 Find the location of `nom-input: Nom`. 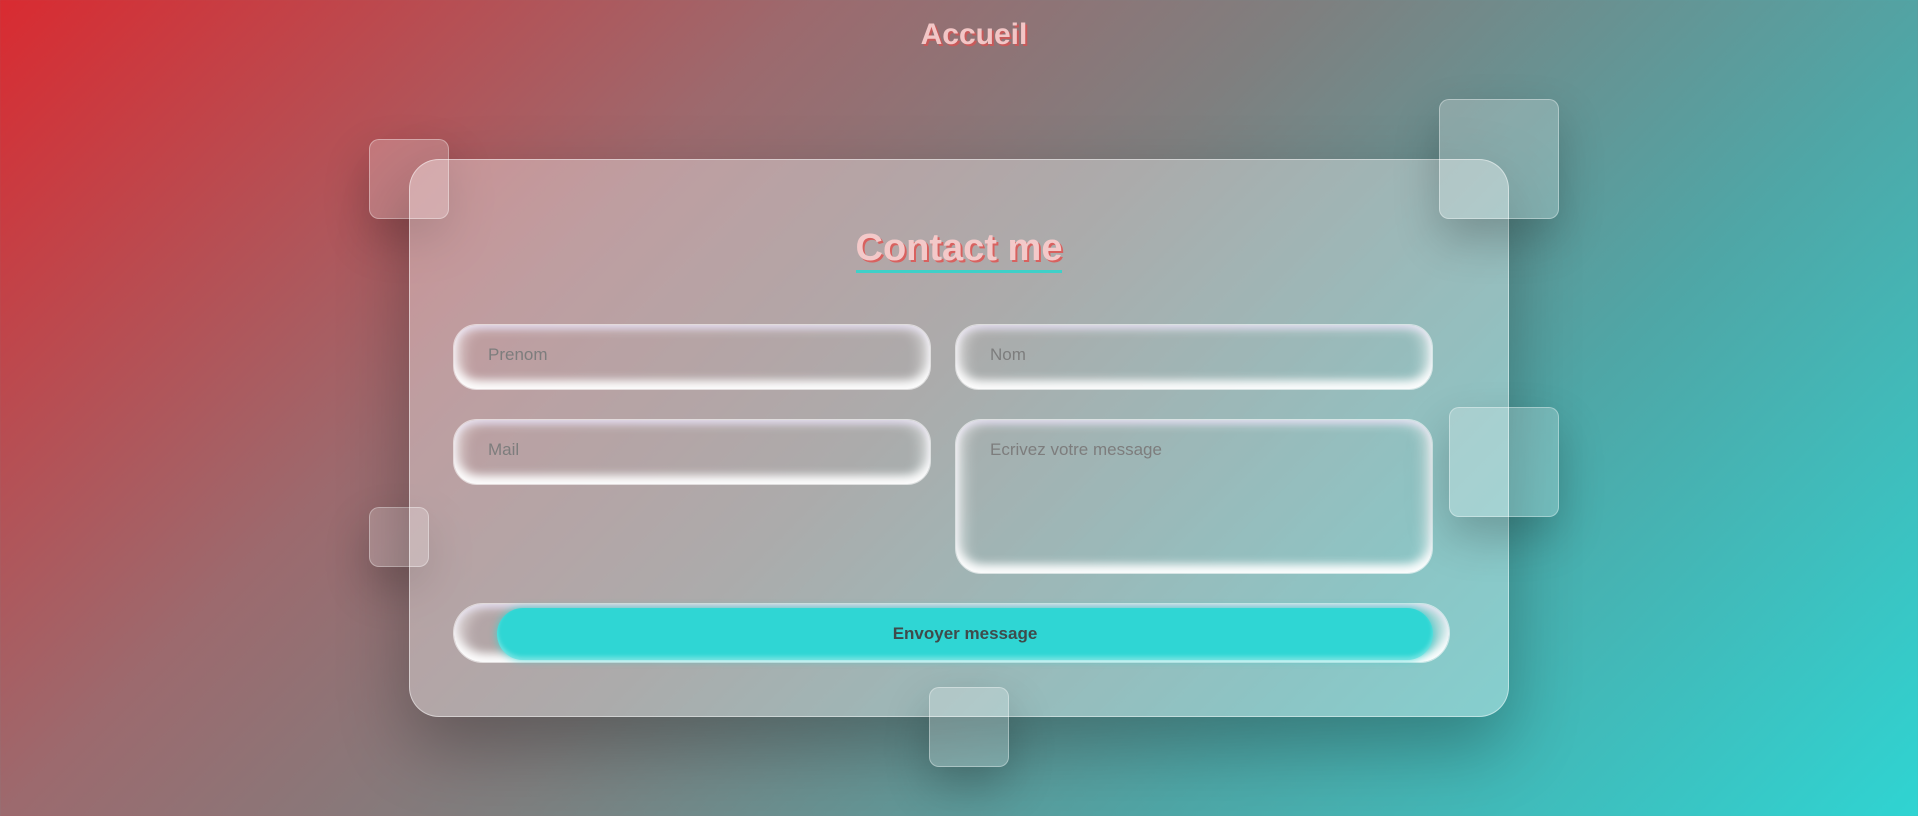

nom-input: Nom is located at coordinates (1194, 357).